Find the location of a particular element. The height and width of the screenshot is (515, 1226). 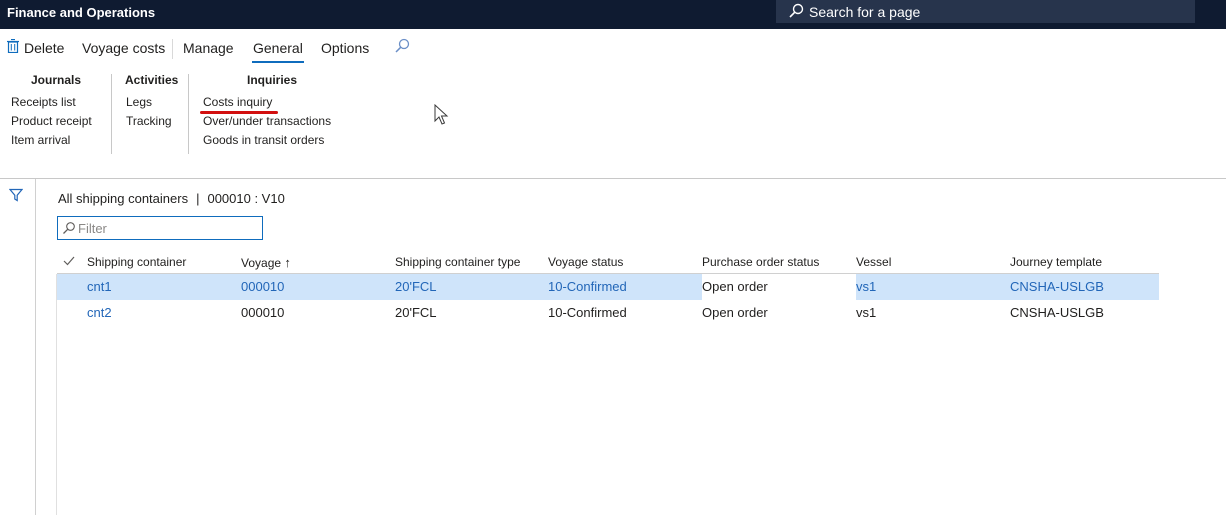

ribbon-divider is located at coordinates (613, 178).